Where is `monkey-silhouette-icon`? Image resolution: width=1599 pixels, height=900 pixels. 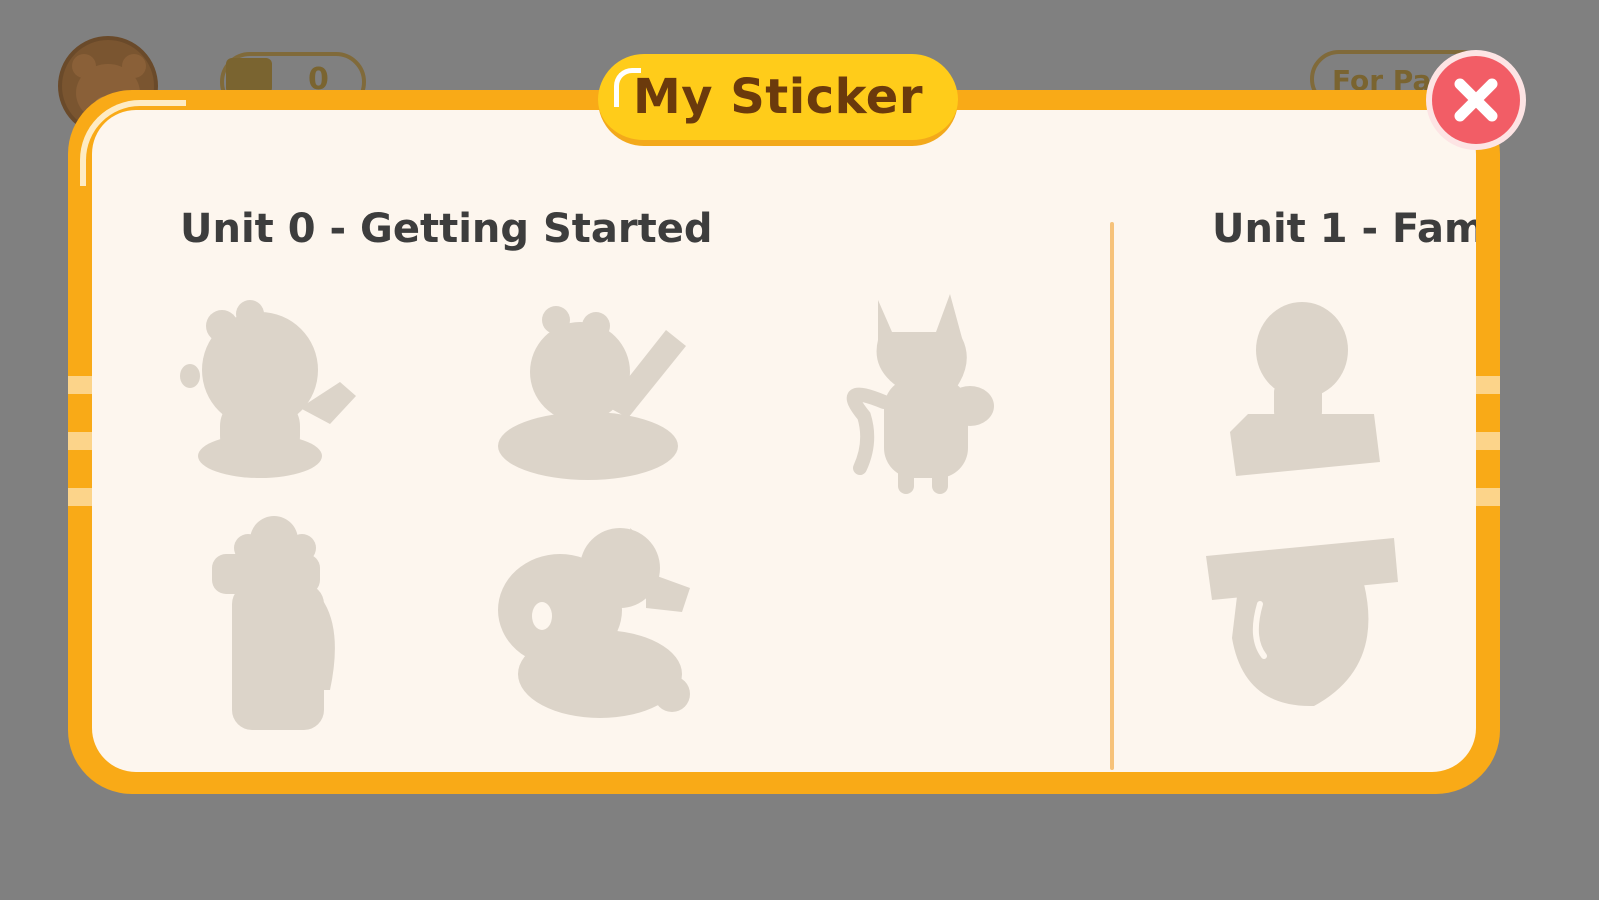
monkey-silhouette-icon is located at coordinates (268, 389).